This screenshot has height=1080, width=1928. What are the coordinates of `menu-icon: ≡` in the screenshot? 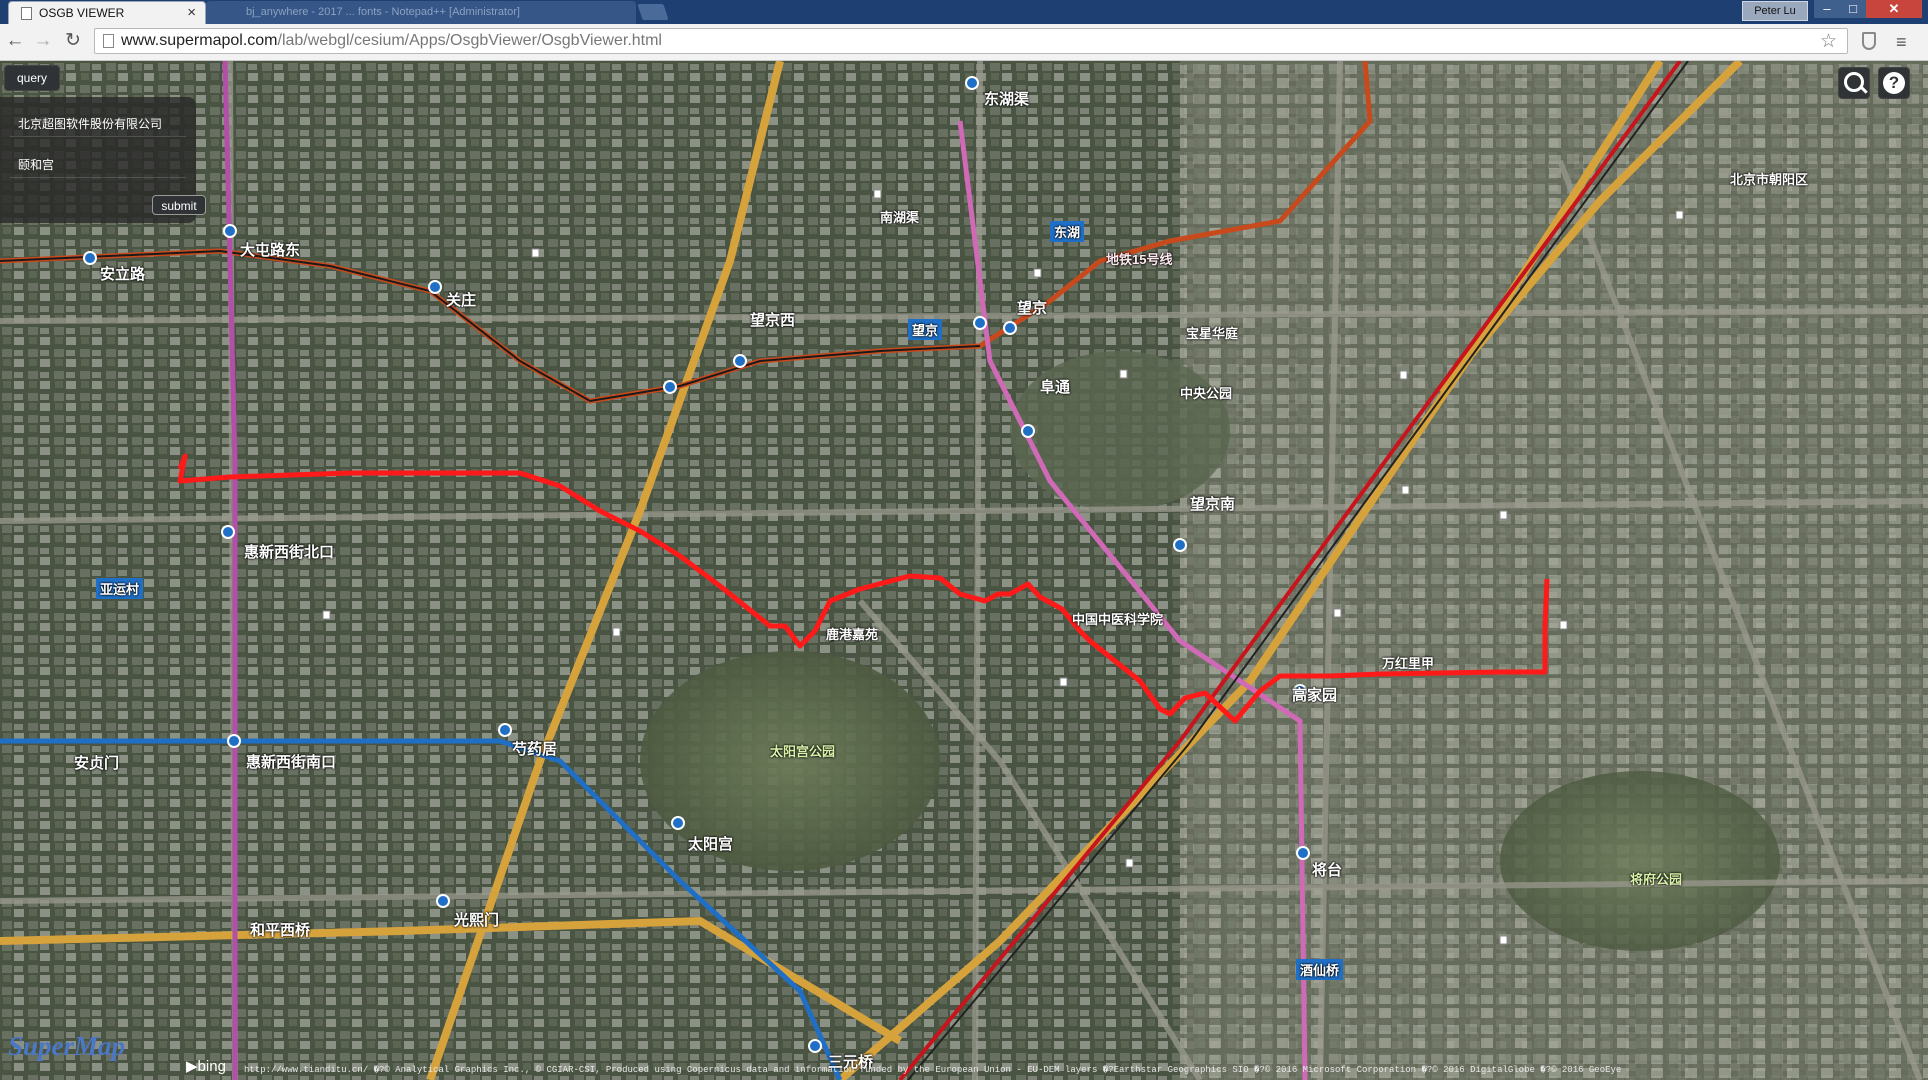 It's located at (1901, 42).